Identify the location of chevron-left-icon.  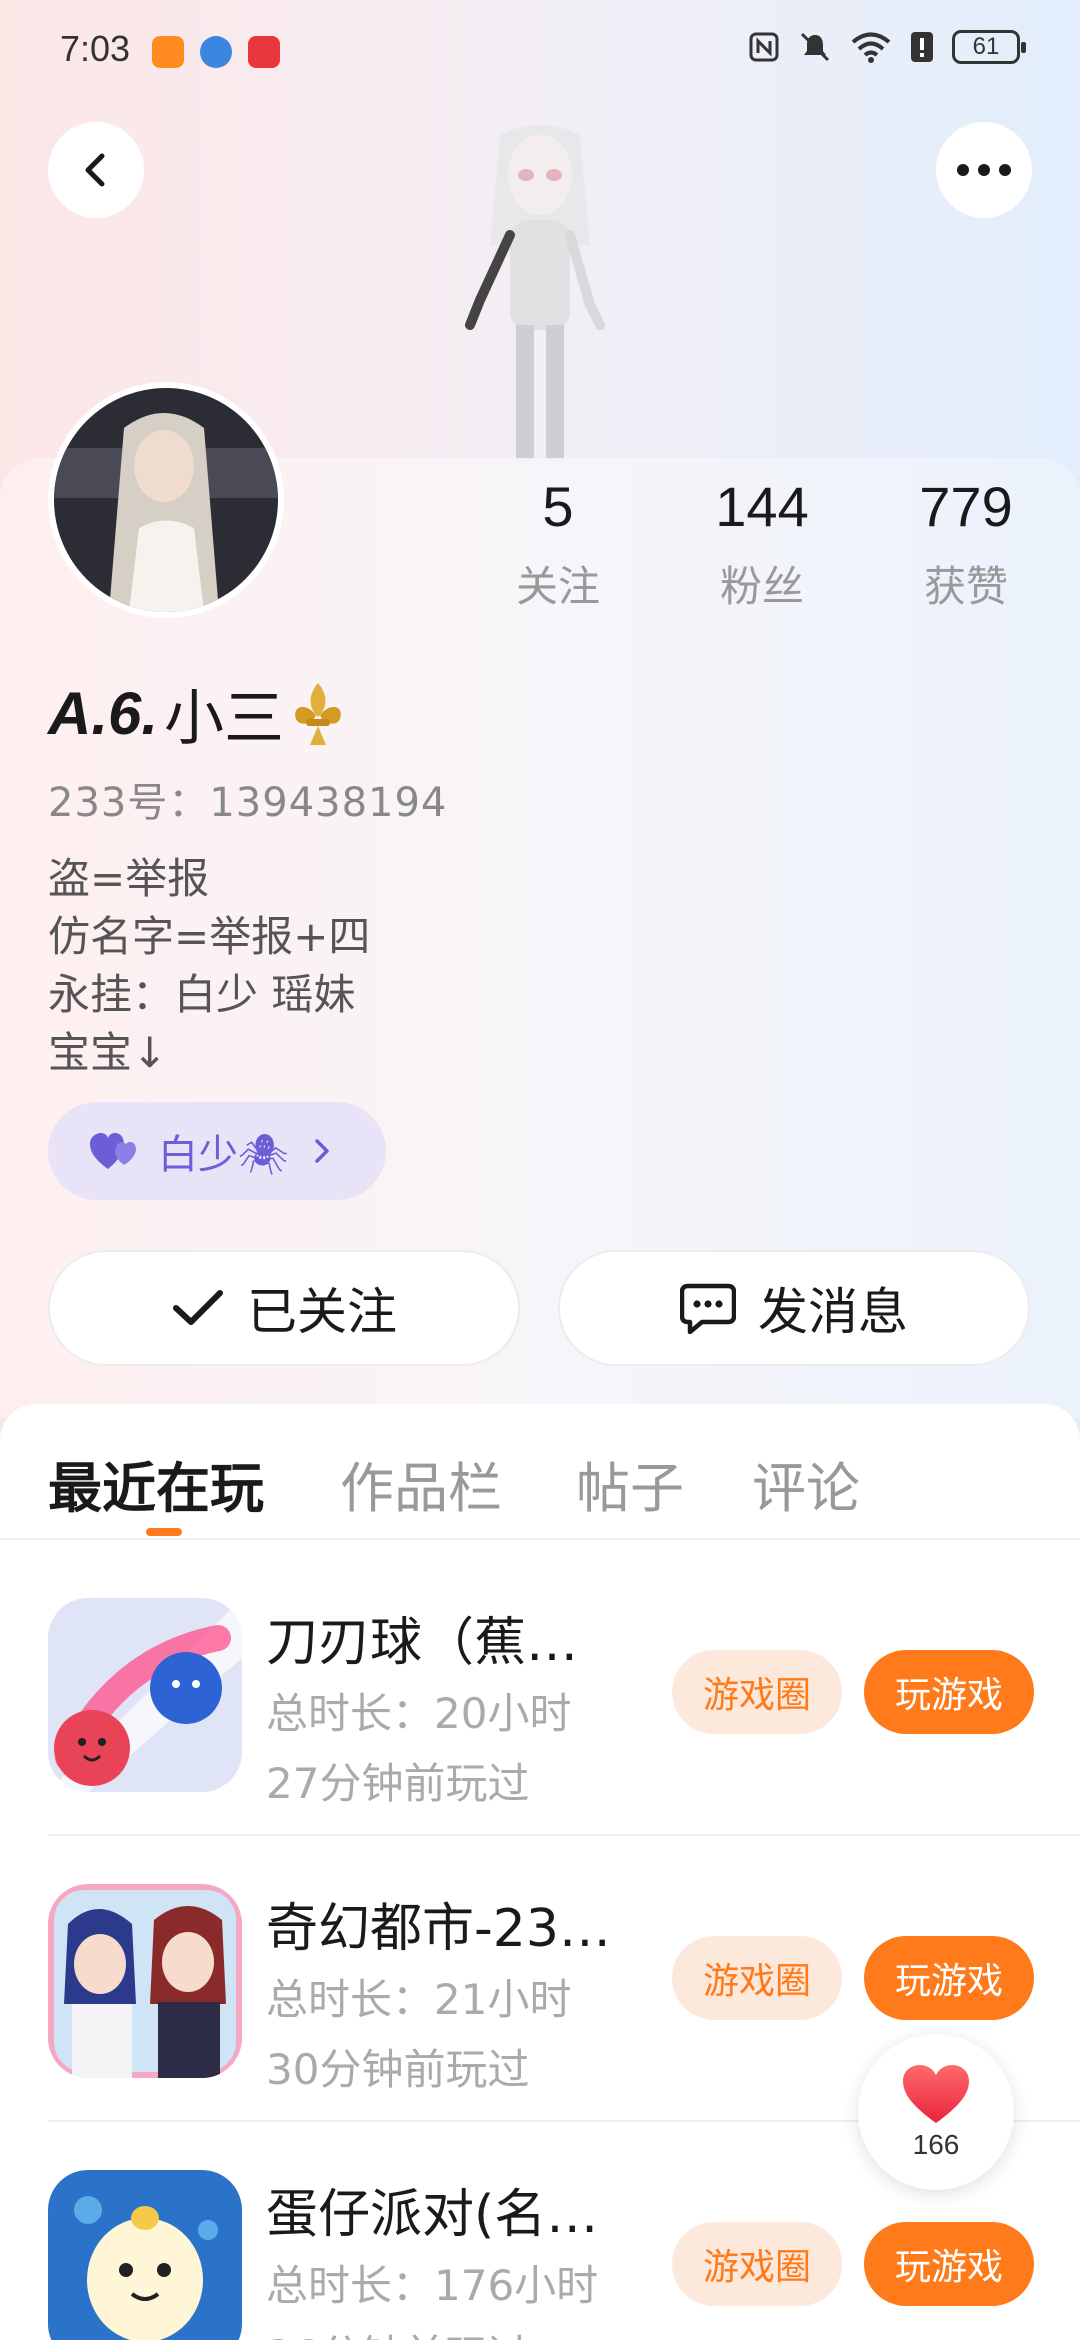
(95, 170).